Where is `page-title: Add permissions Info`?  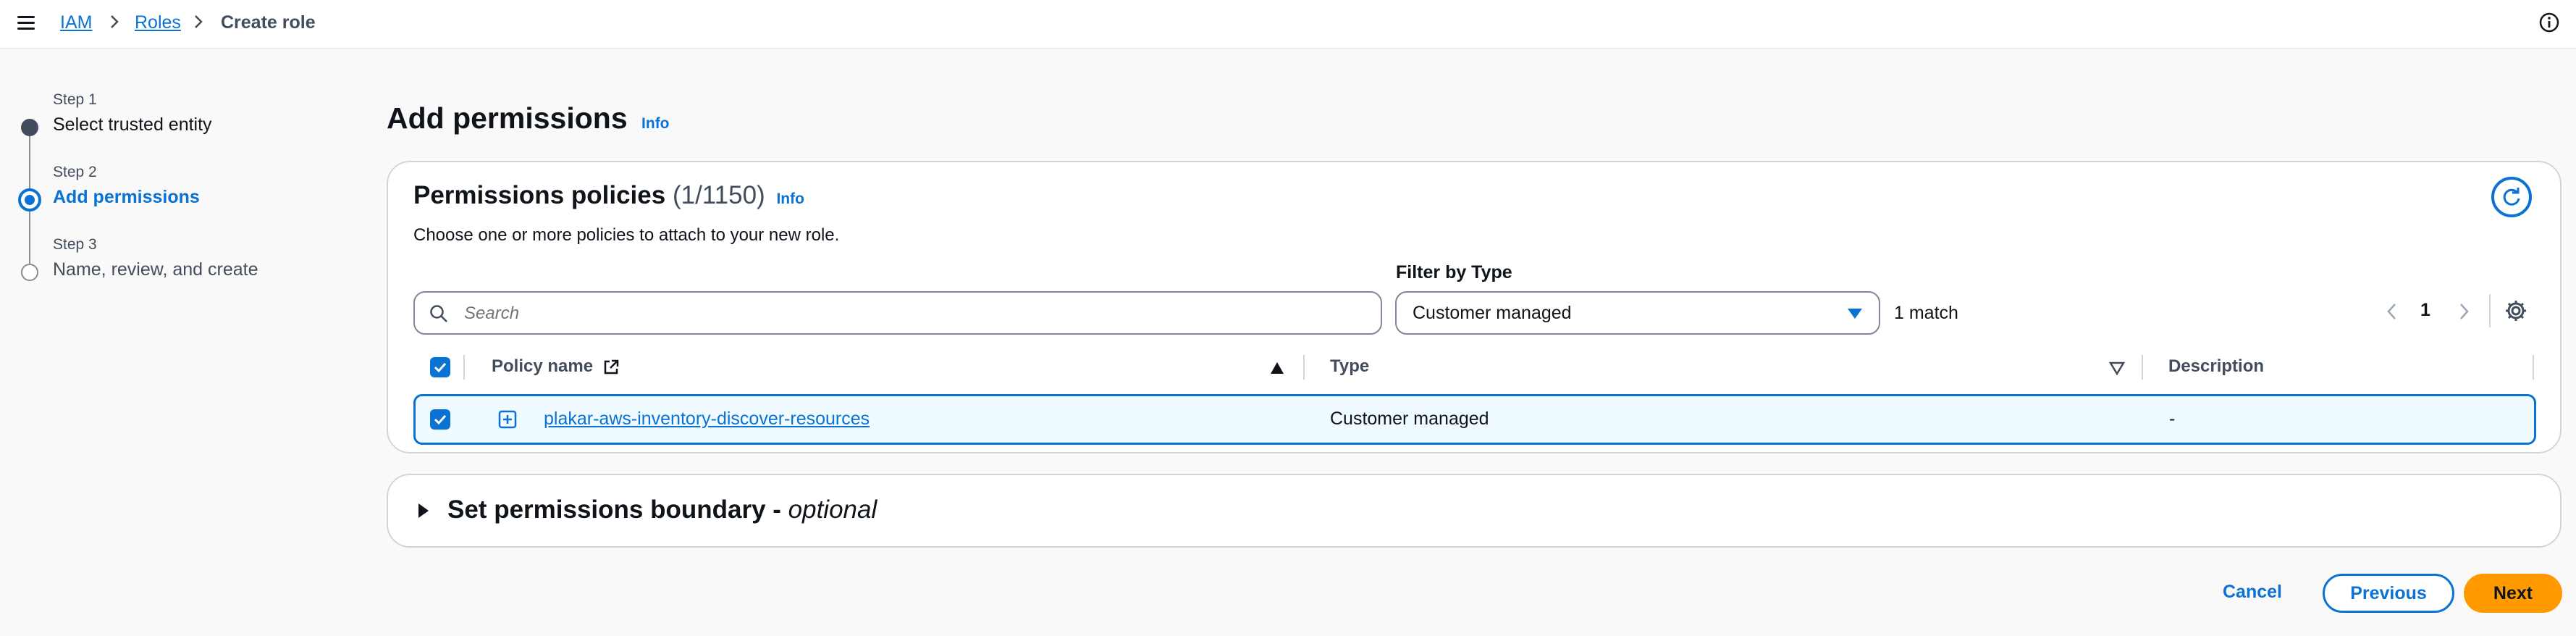
page-title: Add permissions Info is located at coordinates (528, 118).